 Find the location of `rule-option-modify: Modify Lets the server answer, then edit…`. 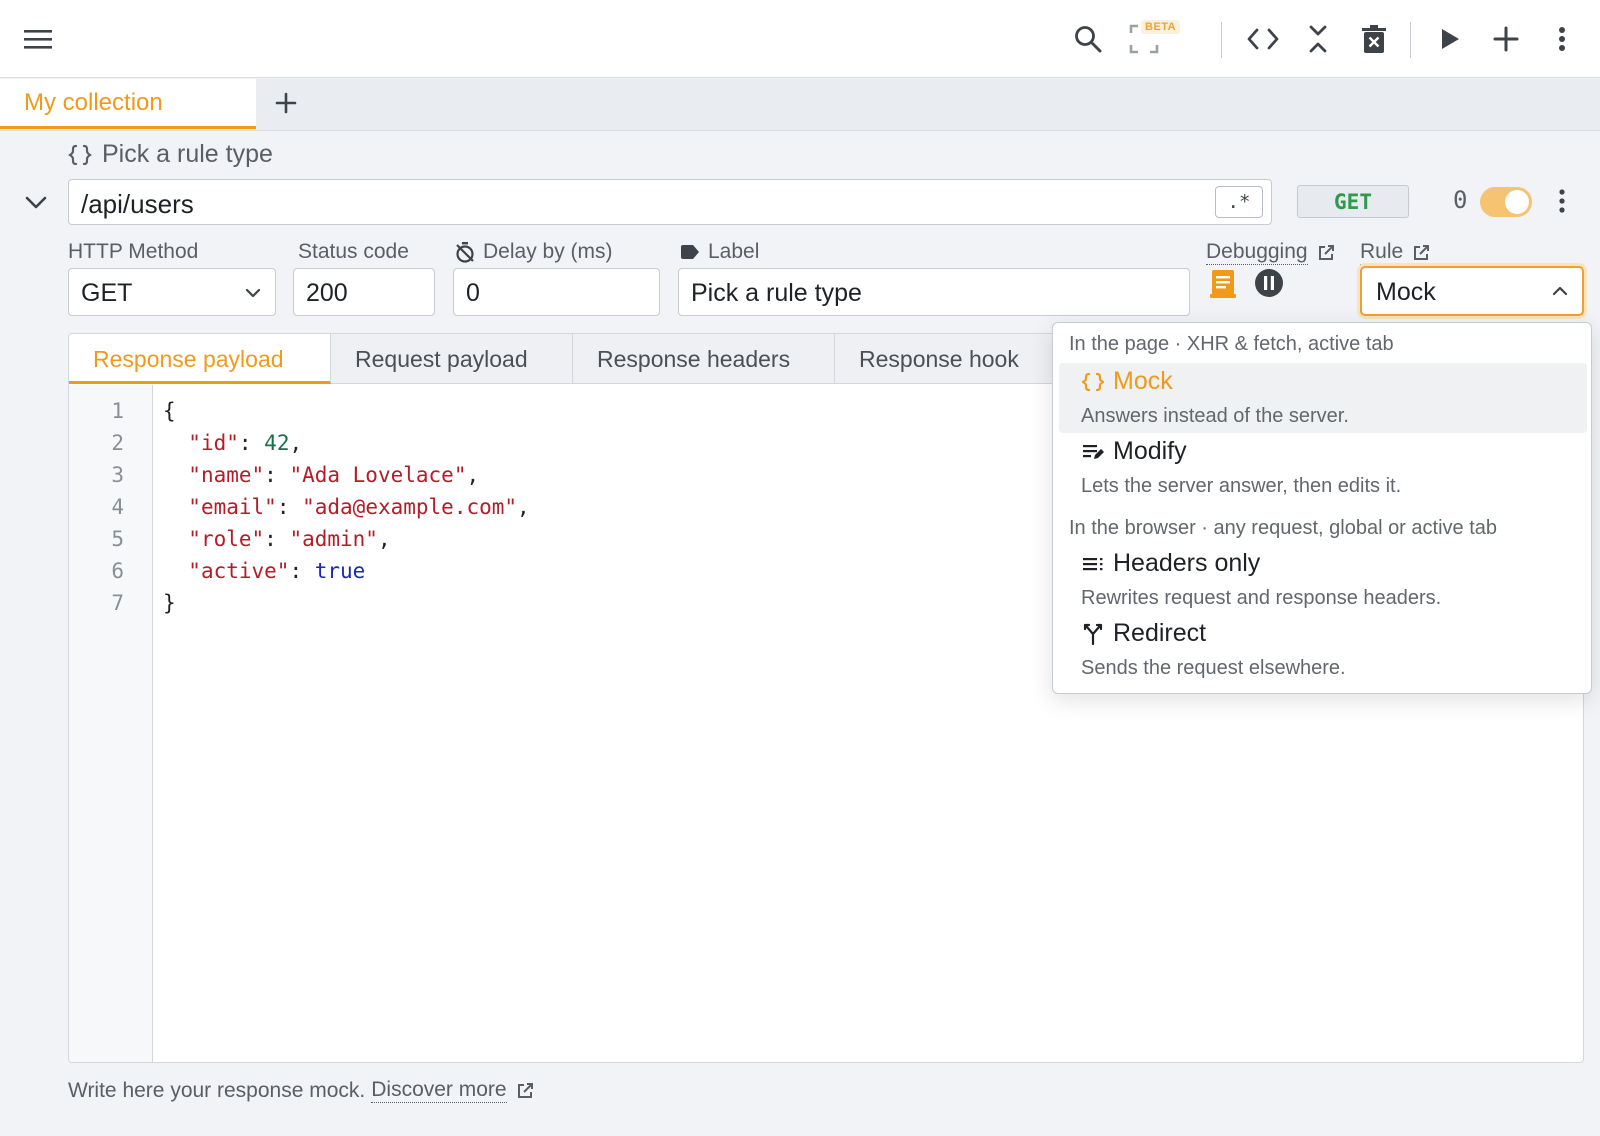

rule-option-modify: Modify Lets the server answer, then edit… is located at coordinates (1323, 468).